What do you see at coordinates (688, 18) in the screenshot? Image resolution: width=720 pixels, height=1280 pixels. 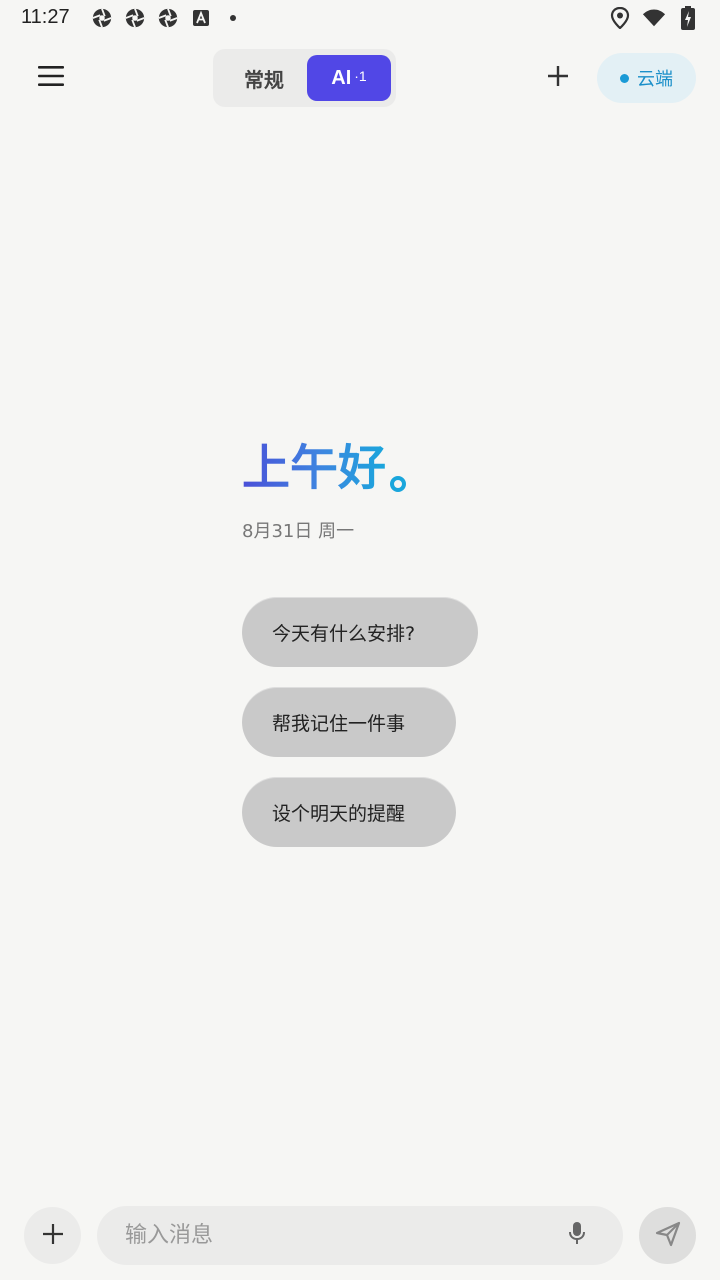 I see `battery-charging-icon` at bounding box center [688, 18].